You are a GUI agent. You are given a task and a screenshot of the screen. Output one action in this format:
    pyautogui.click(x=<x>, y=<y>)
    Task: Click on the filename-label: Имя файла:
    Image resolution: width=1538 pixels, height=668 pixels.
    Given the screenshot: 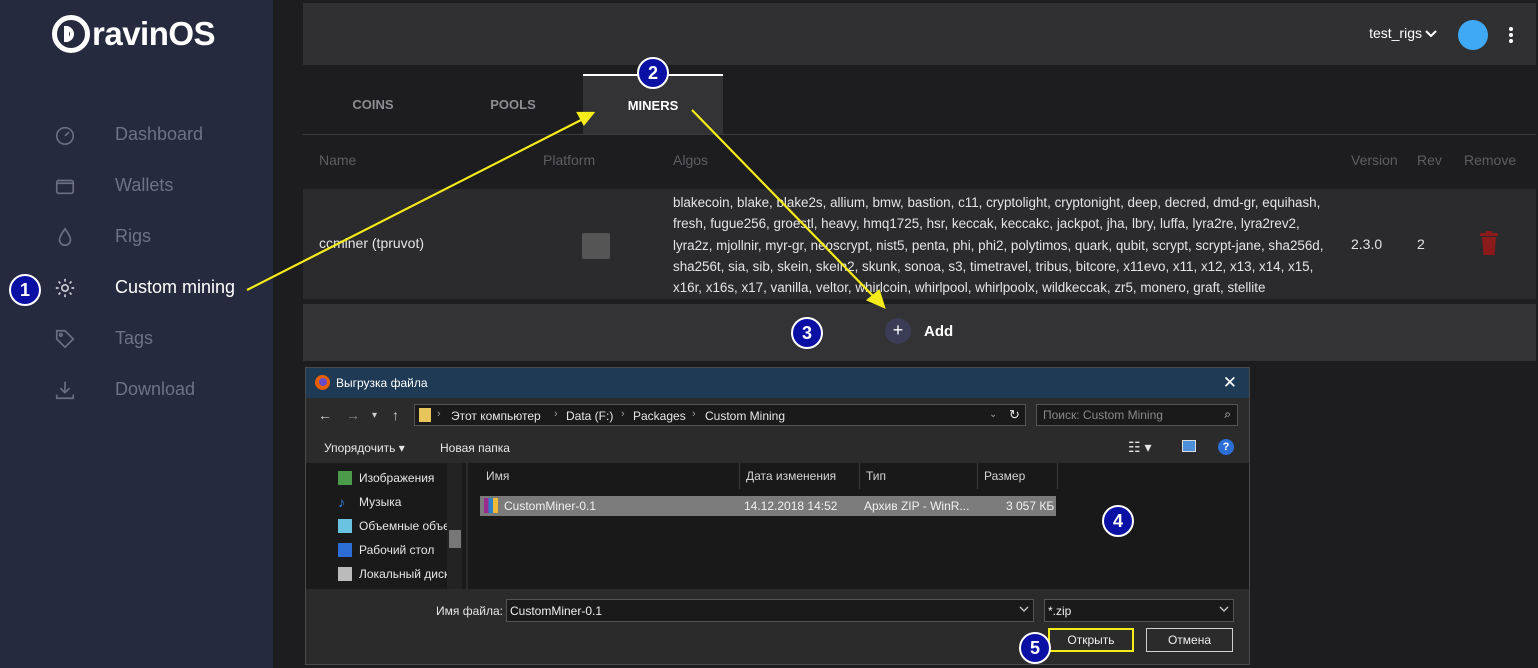 What is the action you would take?
    pyautogui.click(x=469, y=611)
    